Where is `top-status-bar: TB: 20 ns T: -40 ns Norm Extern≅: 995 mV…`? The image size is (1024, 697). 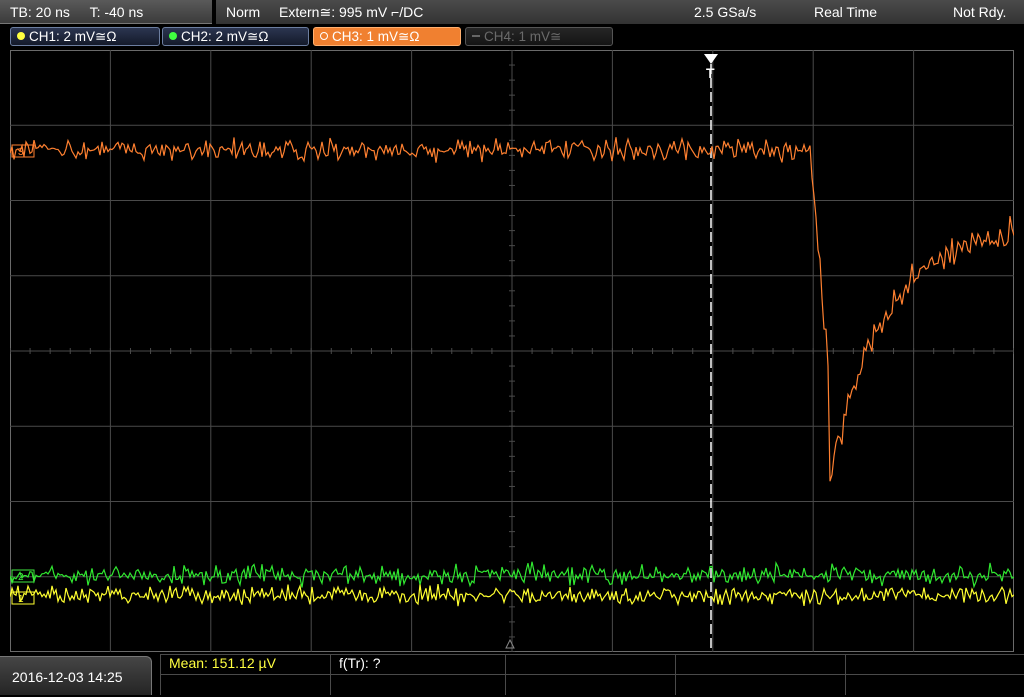 top-status-bar: TB: 20 ns T: -40 ns Norm Extern≅: 995 mV… is located at coordinates (512, 12).